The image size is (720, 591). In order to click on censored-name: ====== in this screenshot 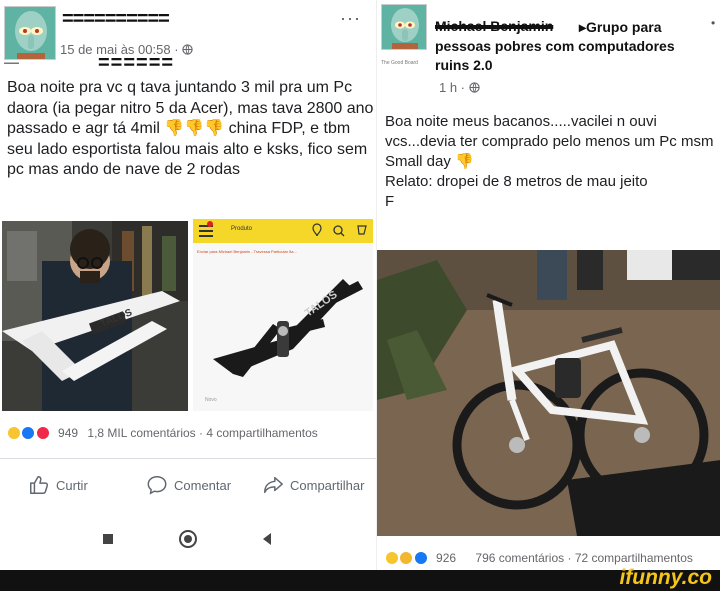, I will do `click(136, 63)`.